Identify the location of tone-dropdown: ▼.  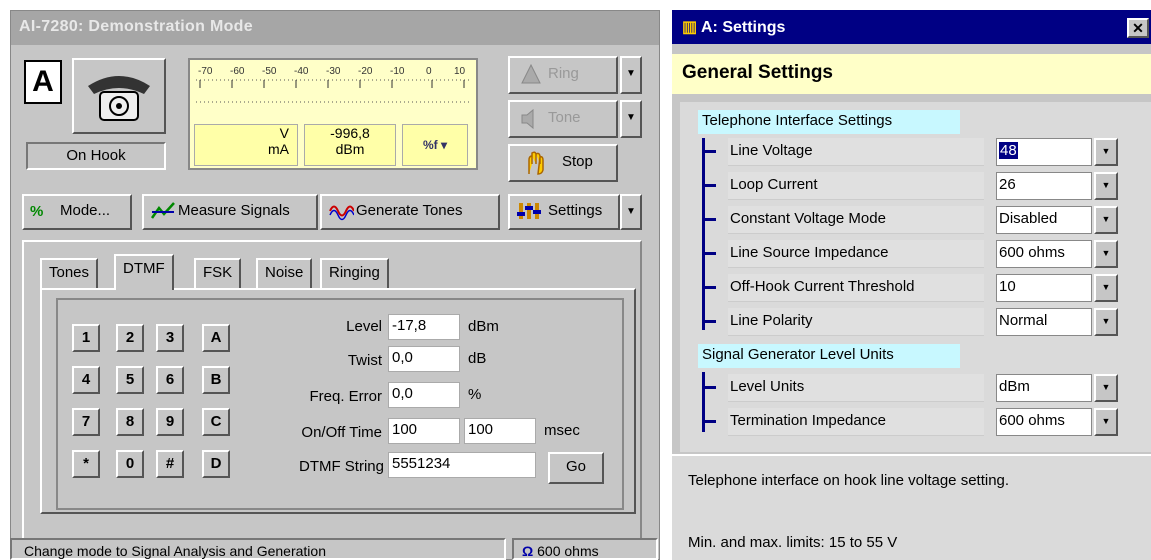
(631, 119).